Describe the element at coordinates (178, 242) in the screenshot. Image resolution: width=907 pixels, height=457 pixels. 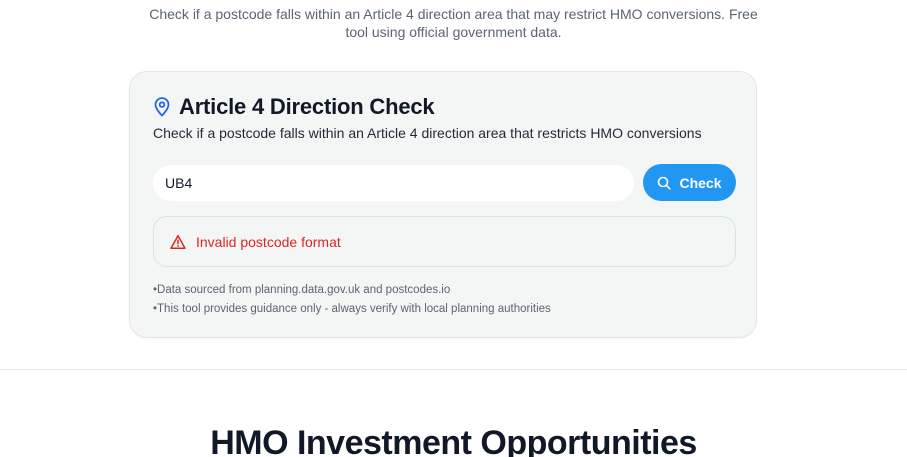
I see `warning-icon` at that location.